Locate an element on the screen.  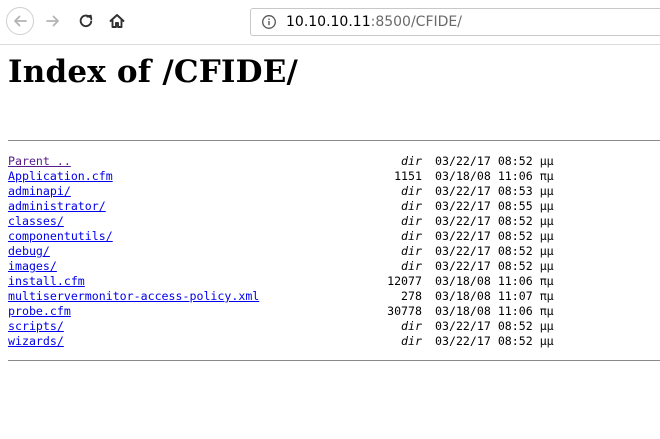
file-size: 30778 is located at coordinates (404, 311).